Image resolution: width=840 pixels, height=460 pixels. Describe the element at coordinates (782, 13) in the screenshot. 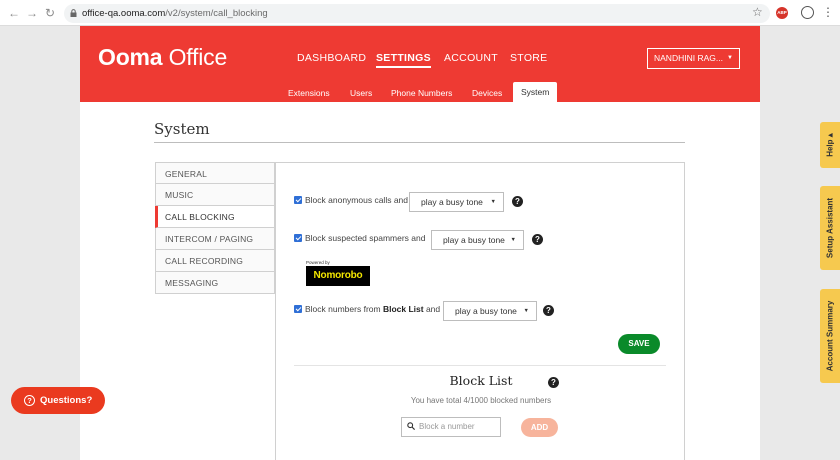

I see `adblock-extension-icon: ABP` at that location.